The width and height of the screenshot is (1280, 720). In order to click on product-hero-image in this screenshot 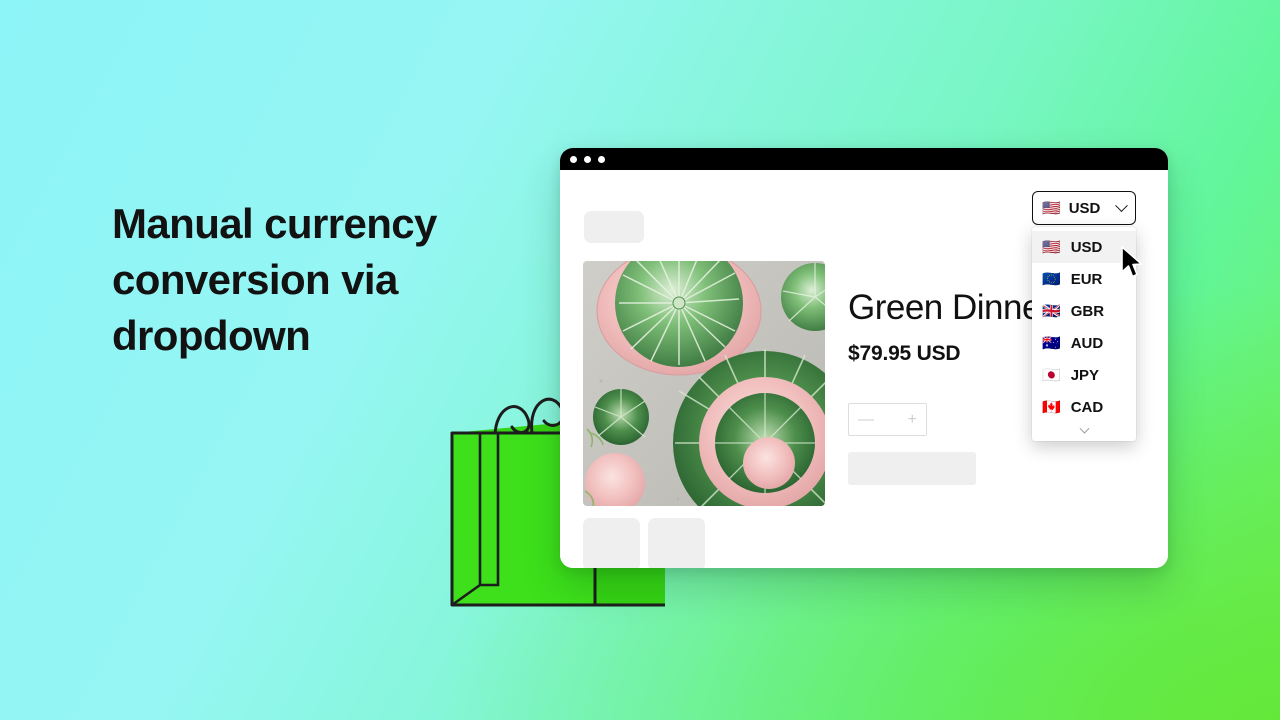, I will do `click(704, 383)`.